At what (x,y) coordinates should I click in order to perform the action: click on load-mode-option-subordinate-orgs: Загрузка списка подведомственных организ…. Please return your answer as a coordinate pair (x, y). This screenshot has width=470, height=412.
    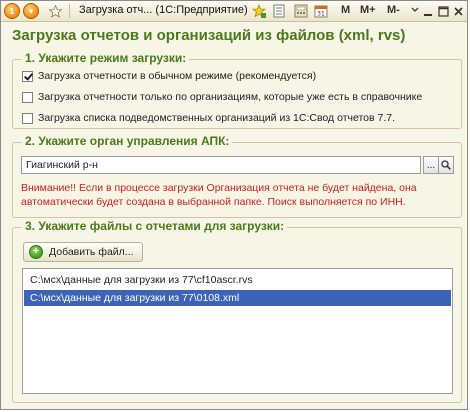
    Looking at the image, I should click on (208, 118).